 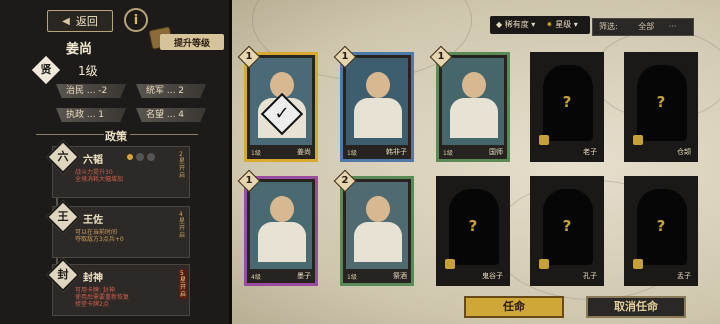 I want to click on policy-card: 王 王佐 可以在当前时间 夺取敌方3点兵+0 4星开启, so click(x=118, y=229).